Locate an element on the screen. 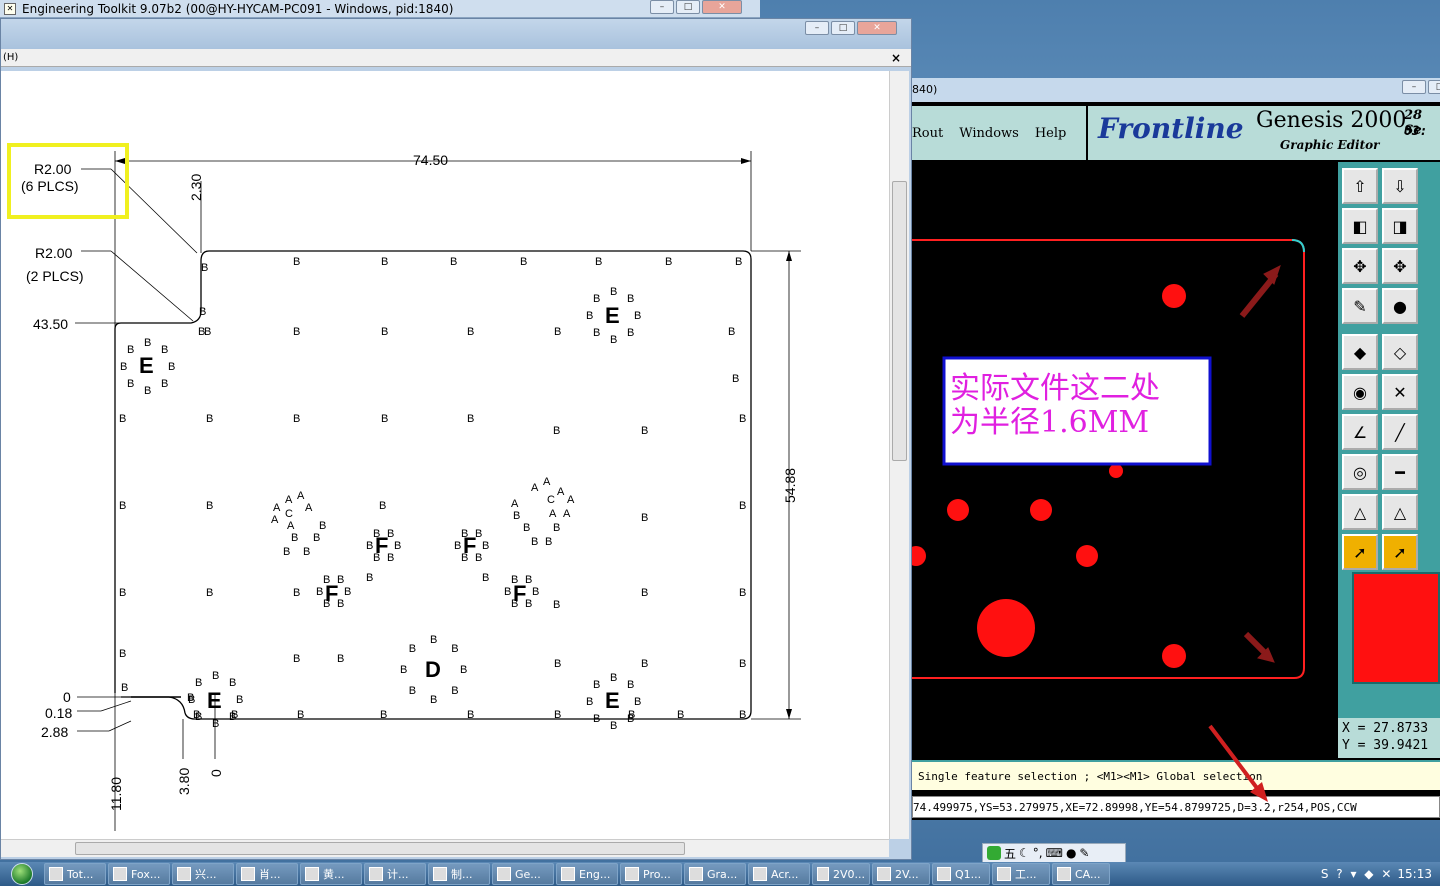 The width and height of the screenshot is (1440, 886). horizontal-scrollbar is located at coordinates (445, 848).